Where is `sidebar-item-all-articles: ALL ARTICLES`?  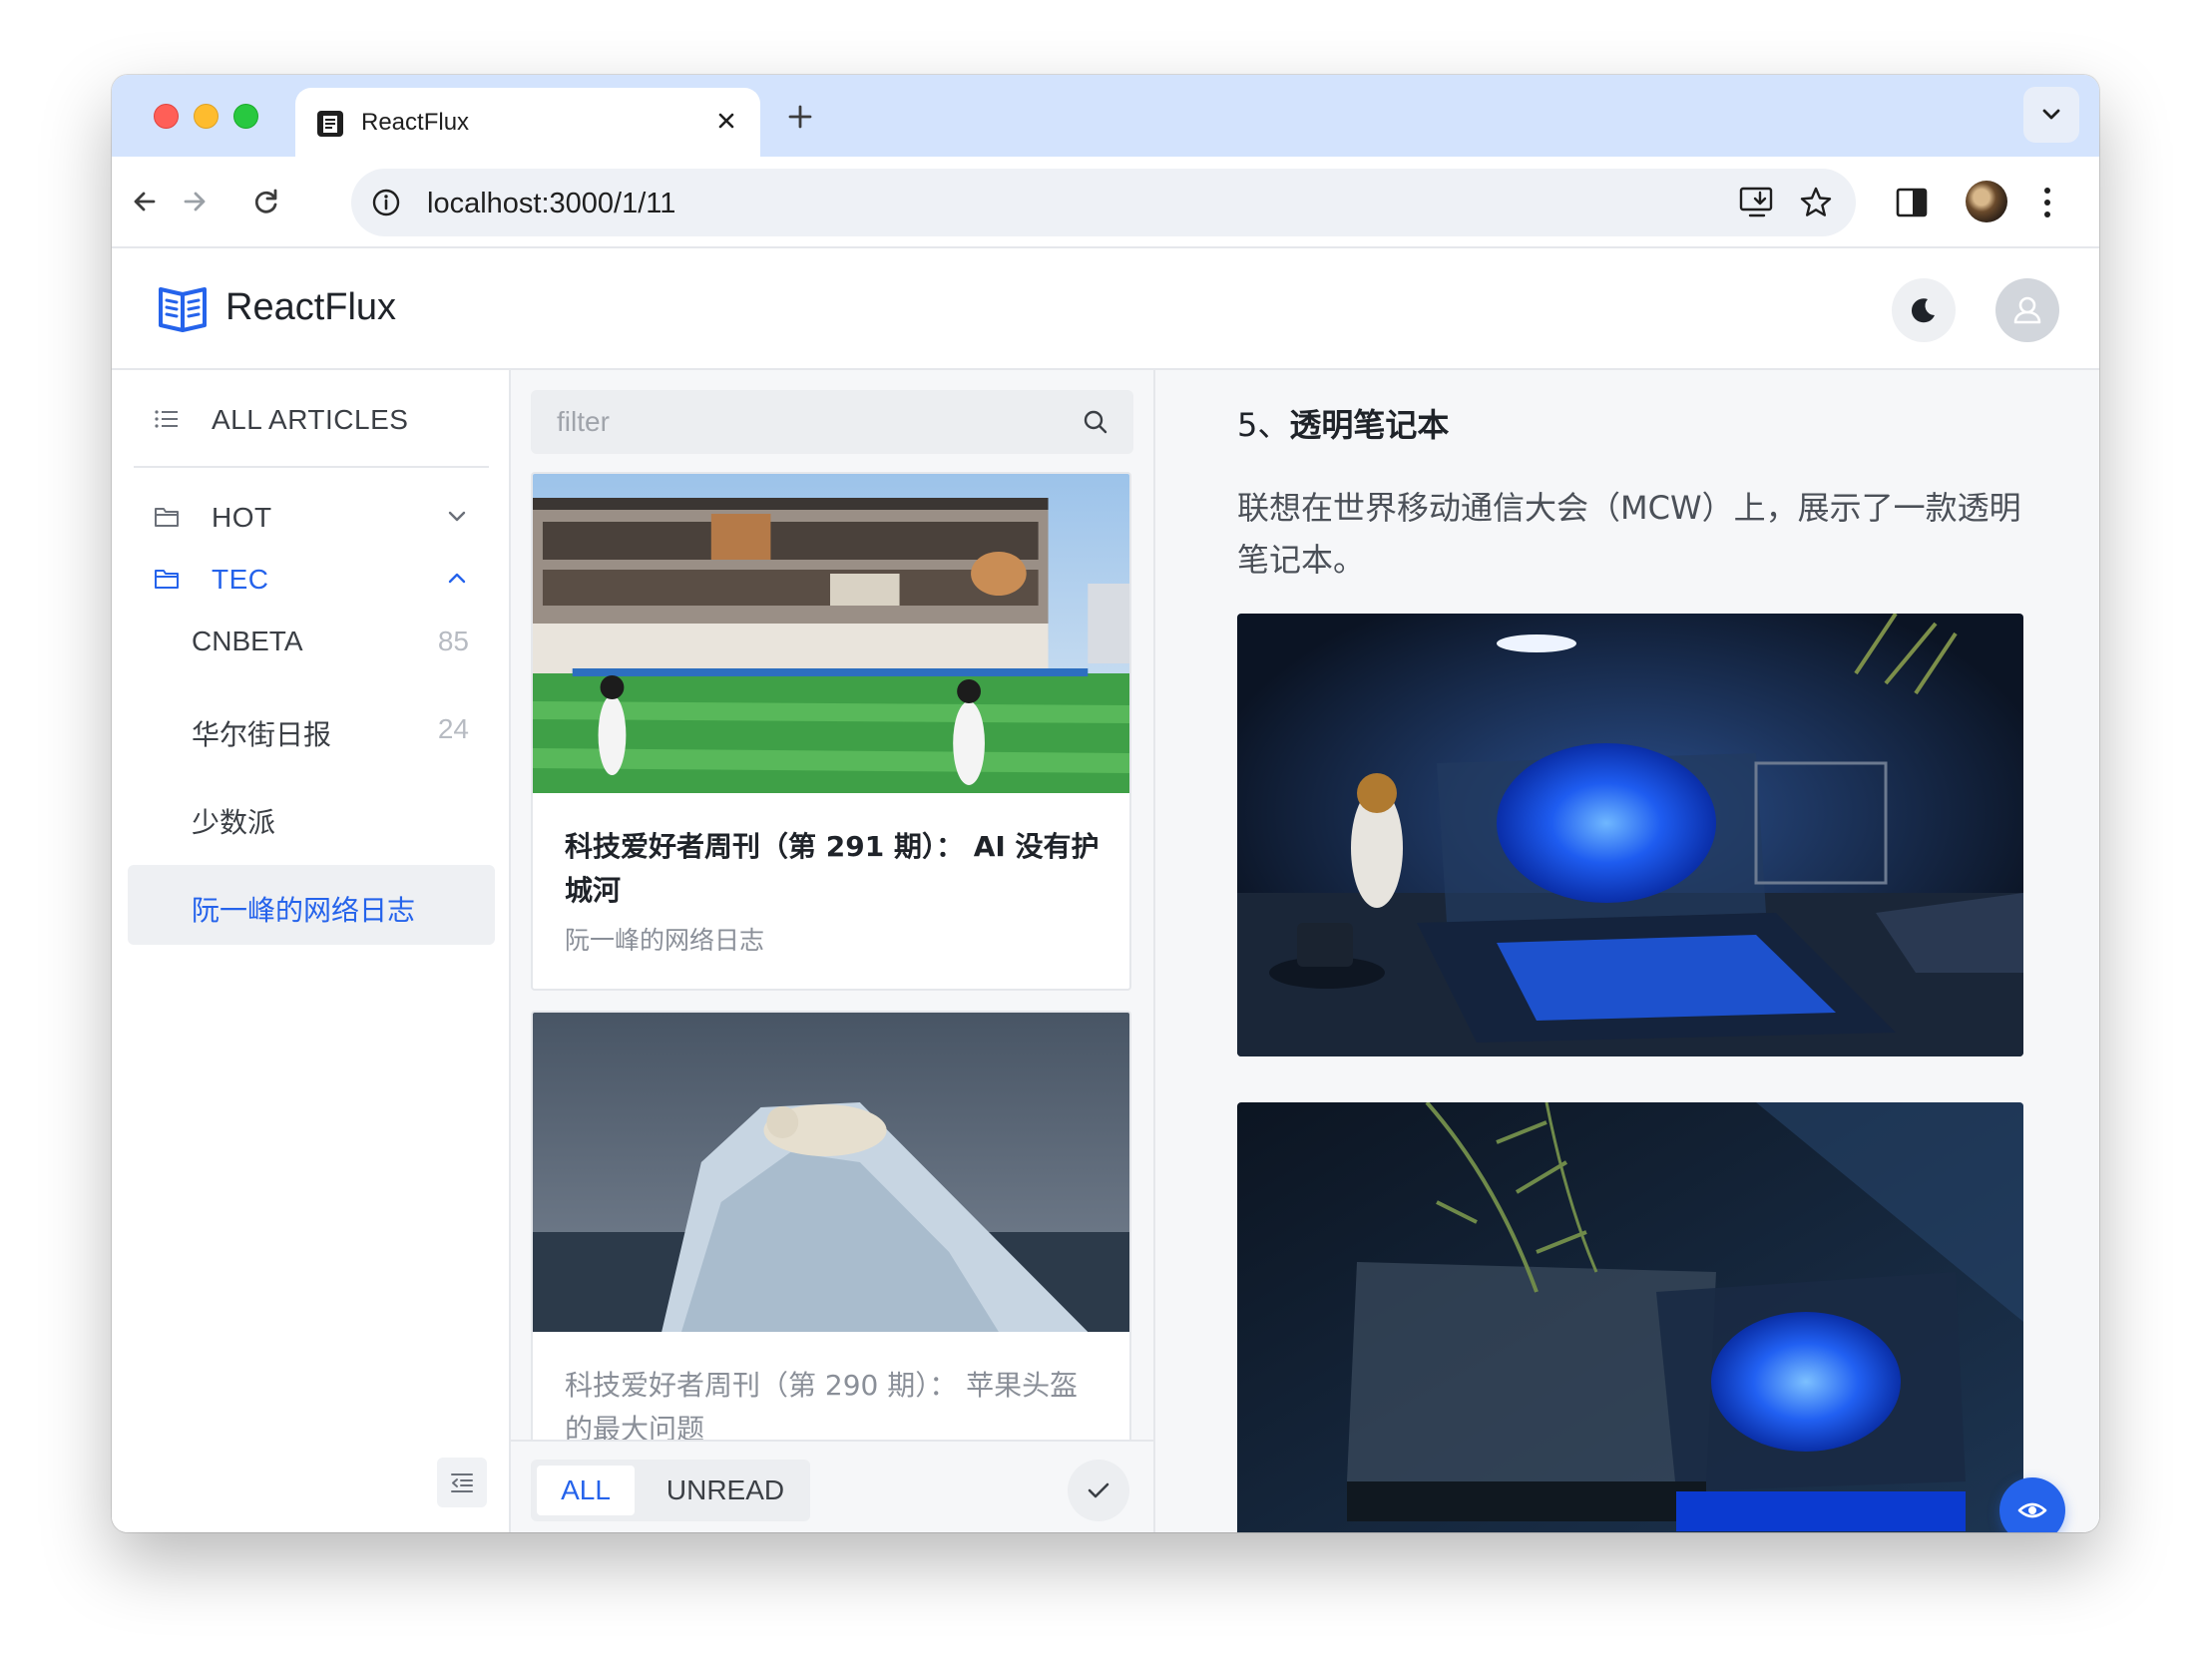
sidebar-item-all-articles: ALL ARTICLES is located at coordinates (311, 419).